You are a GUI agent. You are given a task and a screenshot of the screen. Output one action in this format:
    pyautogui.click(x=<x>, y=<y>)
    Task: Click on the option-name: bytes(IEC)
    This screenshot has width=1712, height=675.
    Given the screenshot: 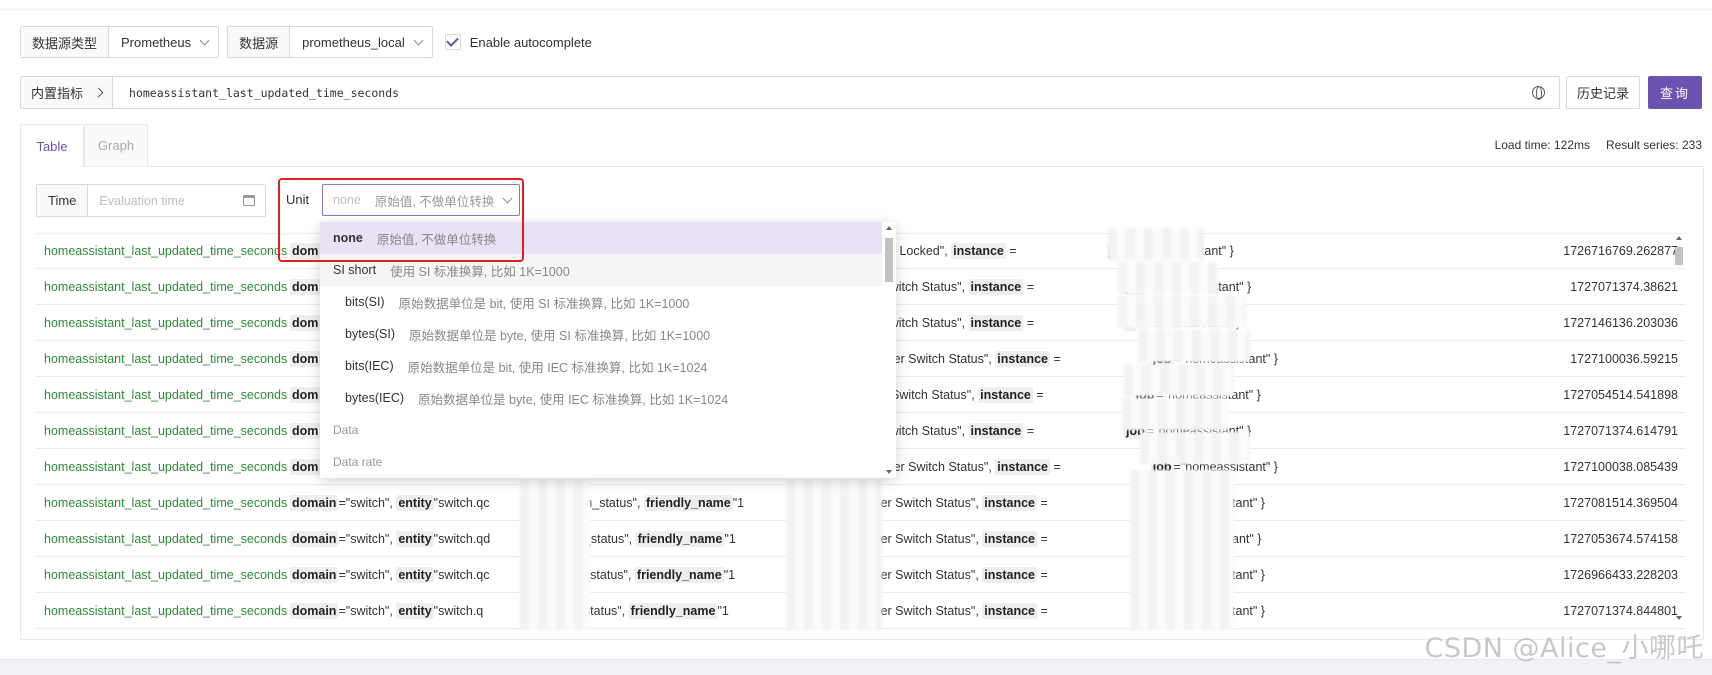 What is the action you would take?
    pyautogui.click(x=375, y=398)
    